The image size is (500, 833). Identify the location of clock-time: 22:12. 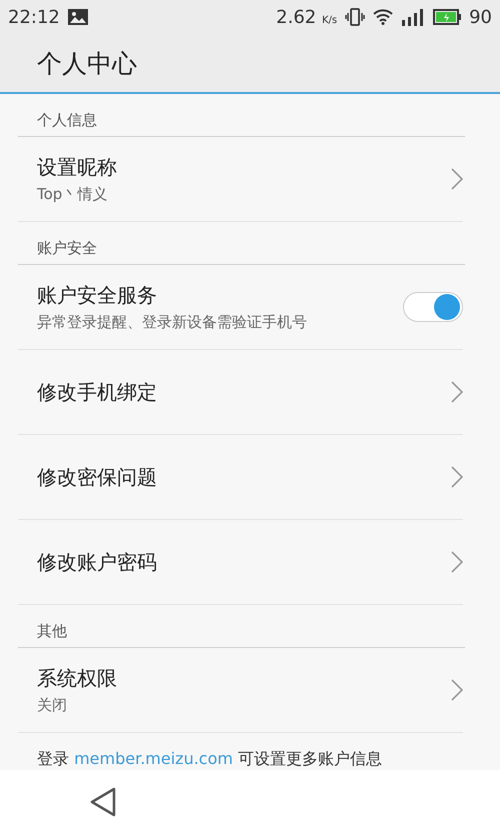
(34, 17).